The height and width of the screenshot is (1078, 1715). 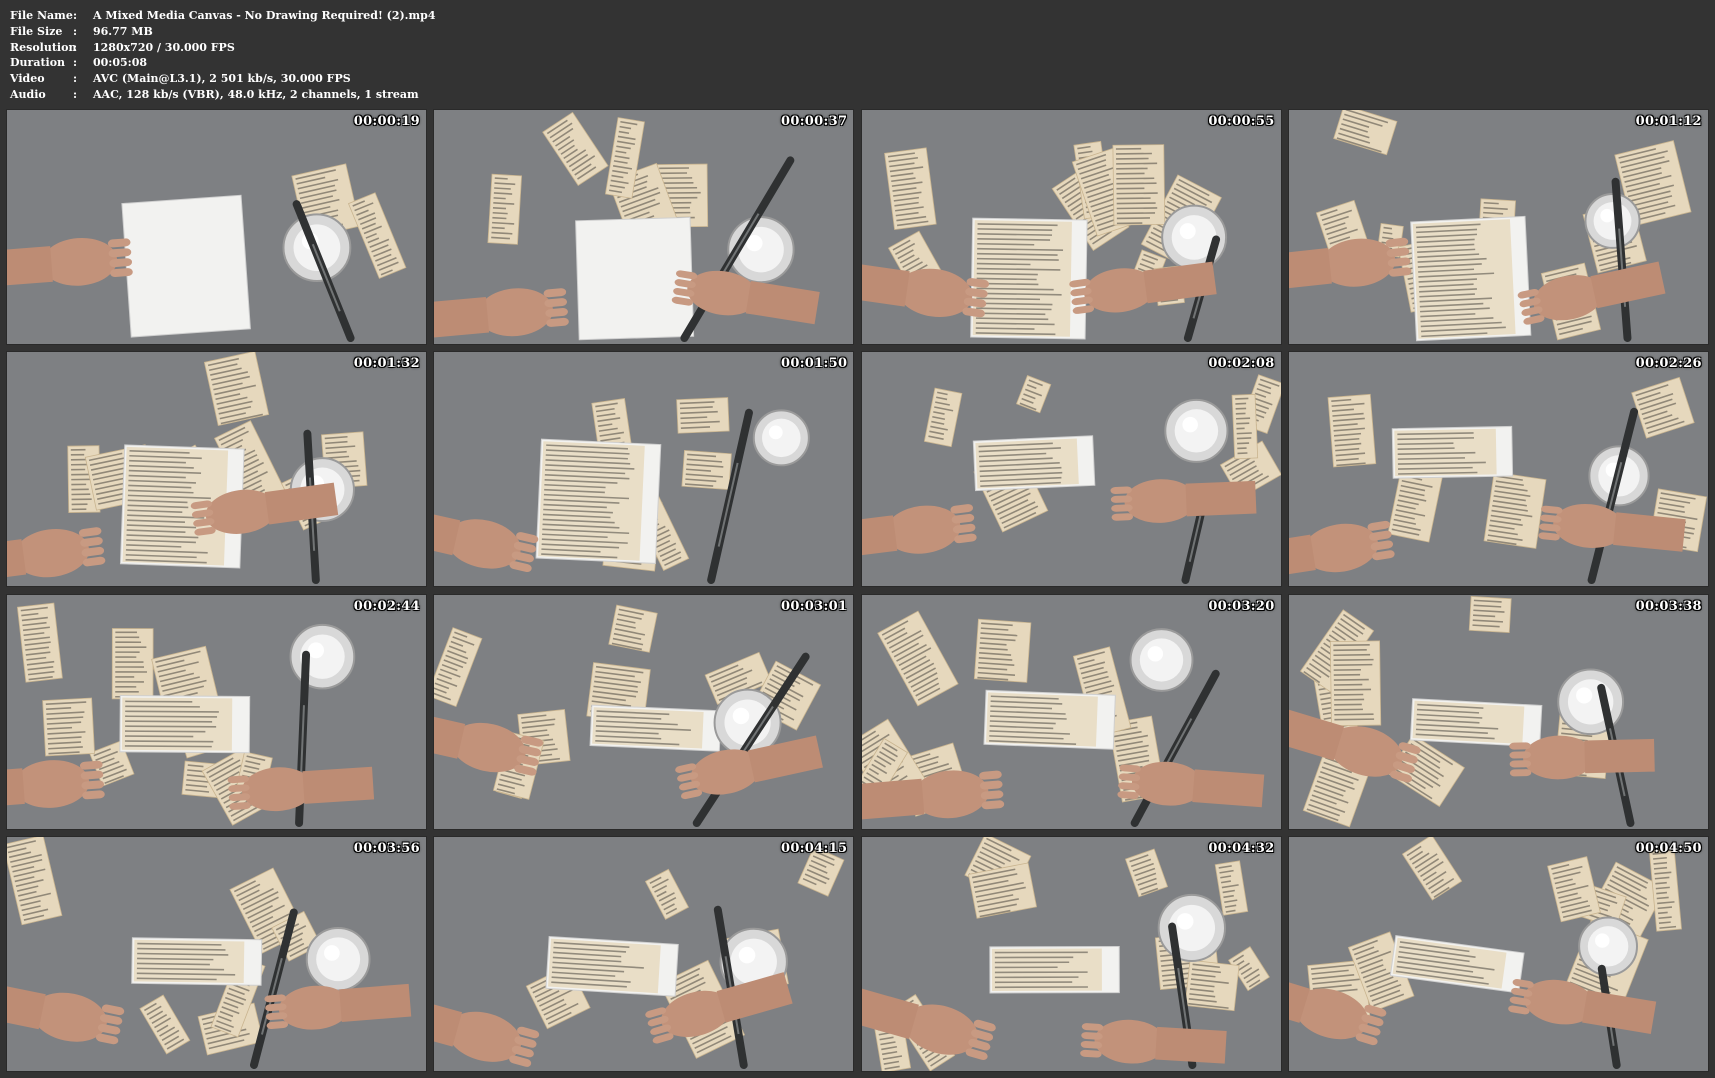 What do you see at coordinates (1241, 606) in the screenshot?
I see `timestamp-label: 00:03:20` at bounding box center [1241, 606].